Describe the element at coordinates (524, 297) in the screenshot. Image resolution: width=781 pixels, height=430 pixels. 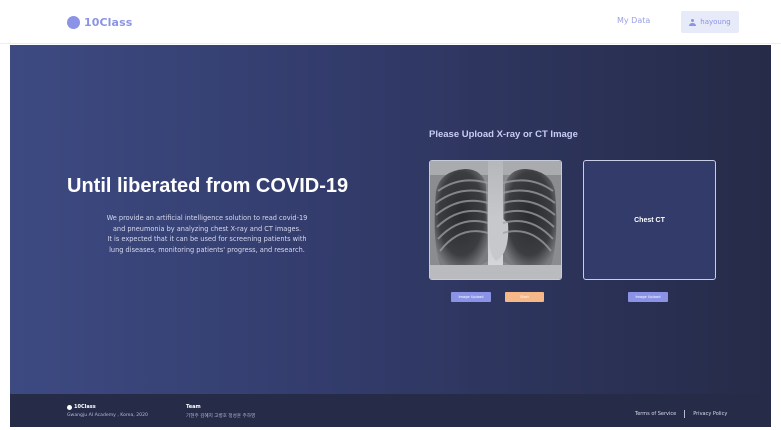
I see `start-button: Start` at that location.